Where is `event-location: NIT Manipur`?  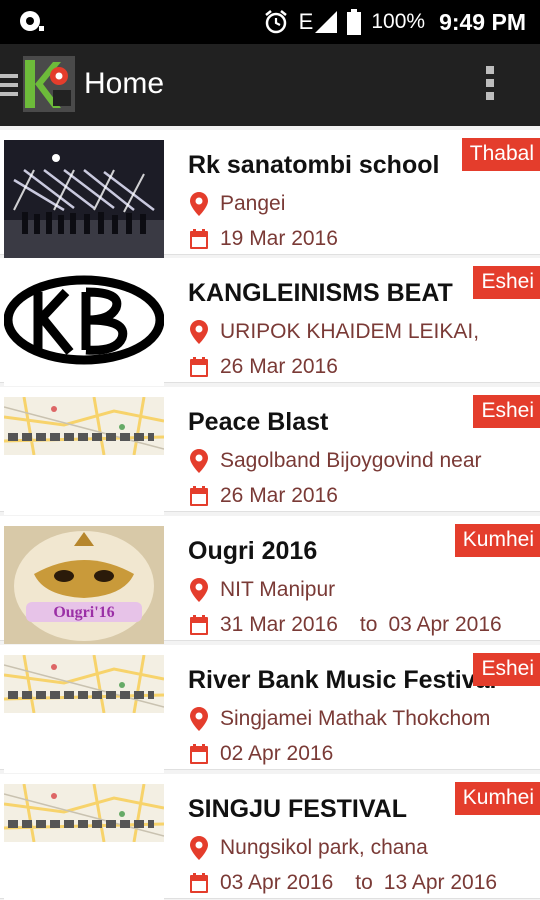
event-location: NIT Manipur is located at coordinates (262, 590).